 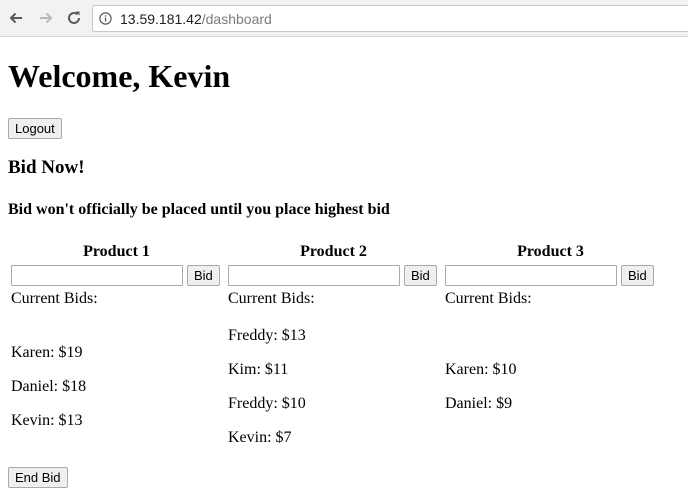 I want to click on bid-entry: Daniel: $18, so click(x=49, y=386).